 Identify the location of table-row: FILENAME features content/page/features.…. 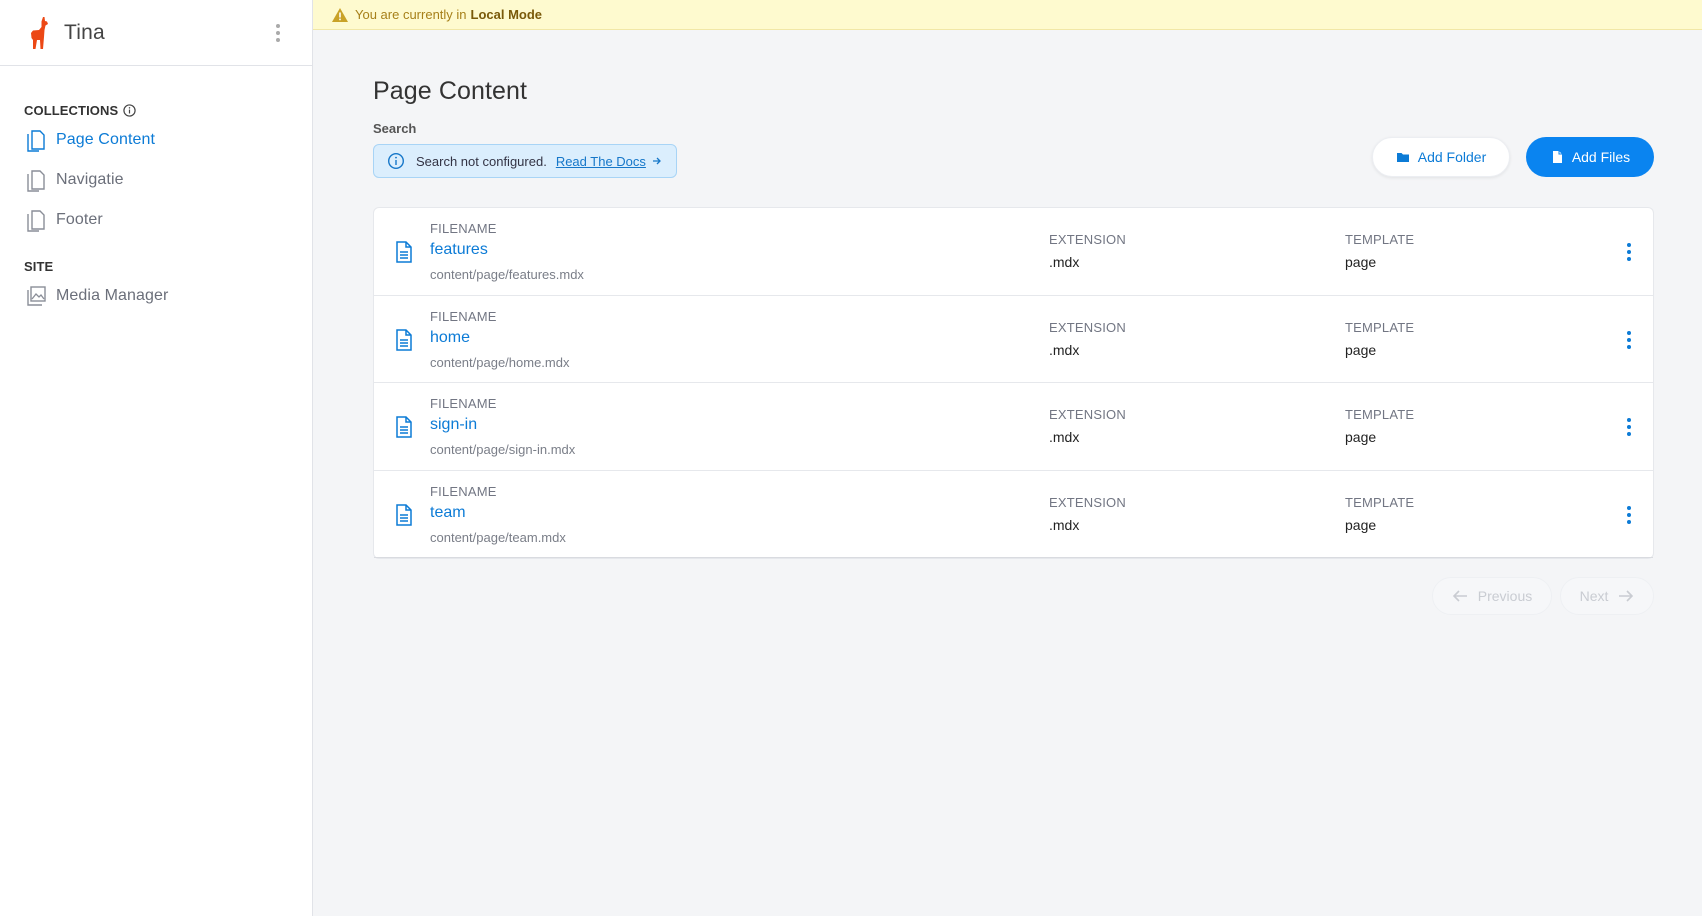
(1013, 252).